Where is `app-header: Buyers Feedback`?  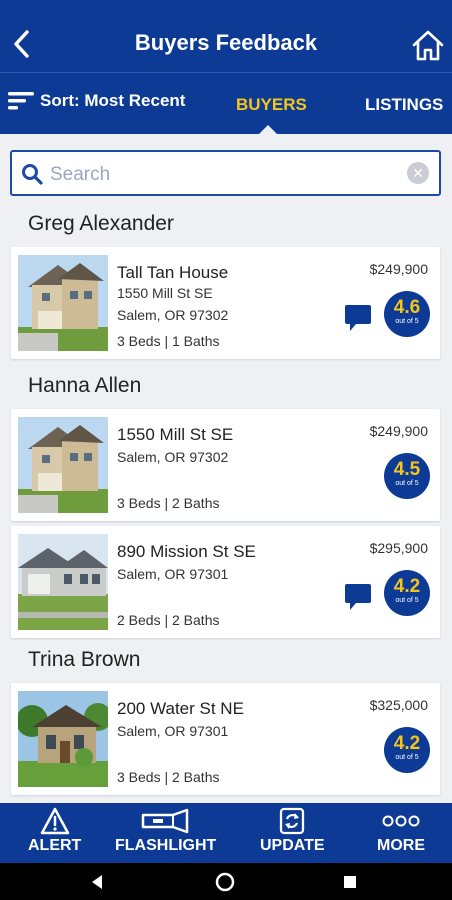
app-header: Buyers Feedback is located at coordinates (226, 36).